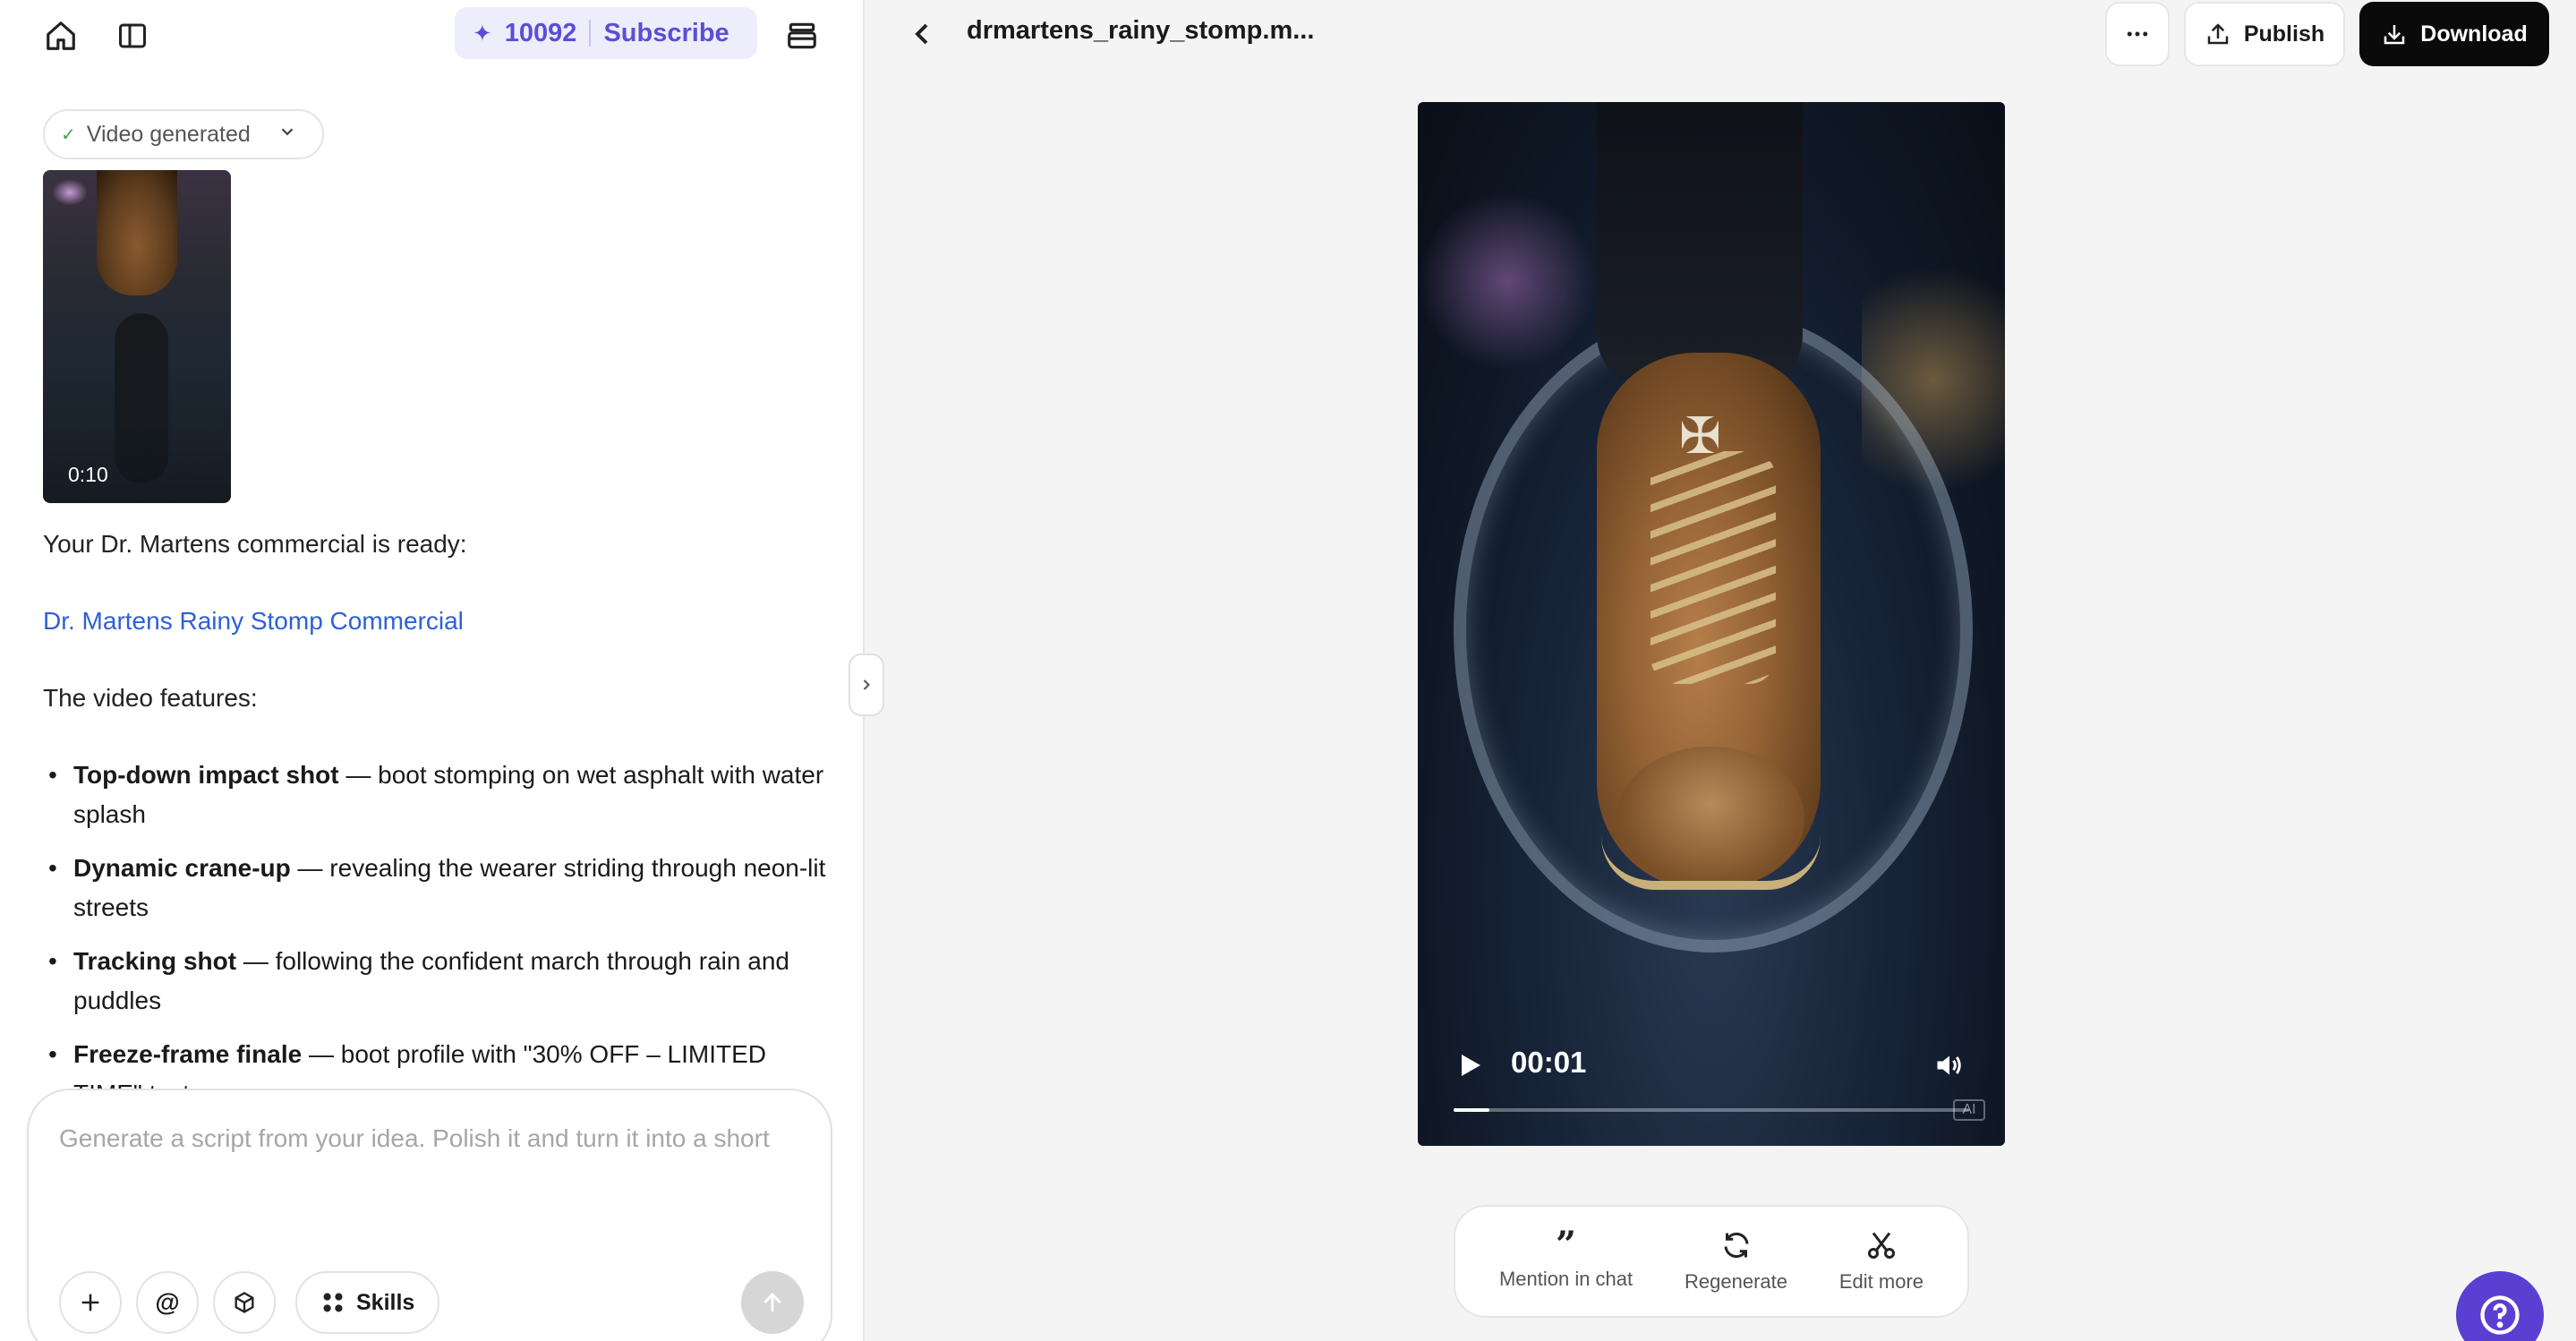 This screenshot has height=1341, width=2576. What do you see at coordinates (255, 544) in the screenshot?
I see `message-intro: Your Dr. Martens commercial is ready:` at bounding box center [255, 544].